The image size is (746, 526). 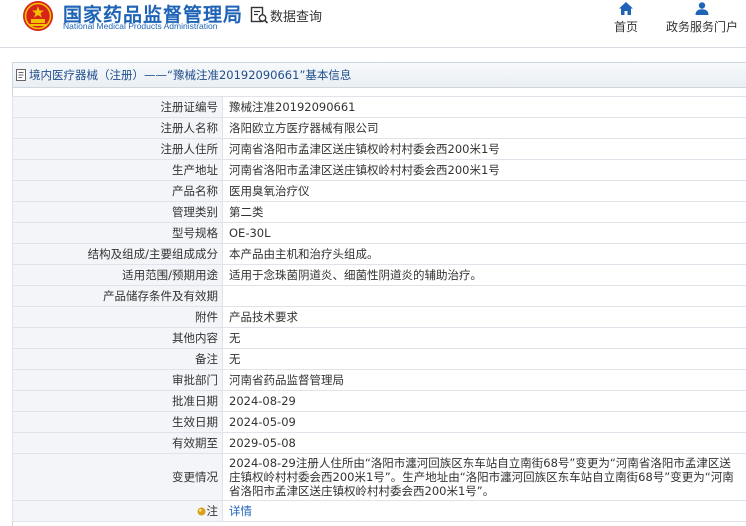 I want to click on data-query-link: 数据查询, so click(x=296, y=15).